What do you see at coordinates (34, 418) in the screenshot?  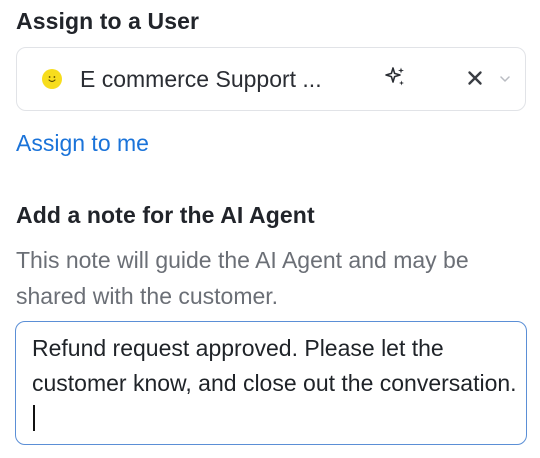 I see `text-caret` at bounding box center [34, 418].